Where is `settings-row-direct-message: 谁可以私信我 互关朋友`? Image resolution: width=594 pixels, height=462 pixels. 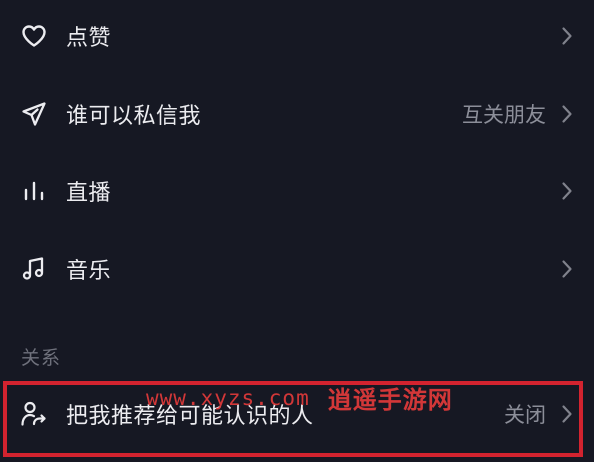 settings-row-direct-message: 谁可以私信我 互关朋友 is located at coordinates (297, 114).